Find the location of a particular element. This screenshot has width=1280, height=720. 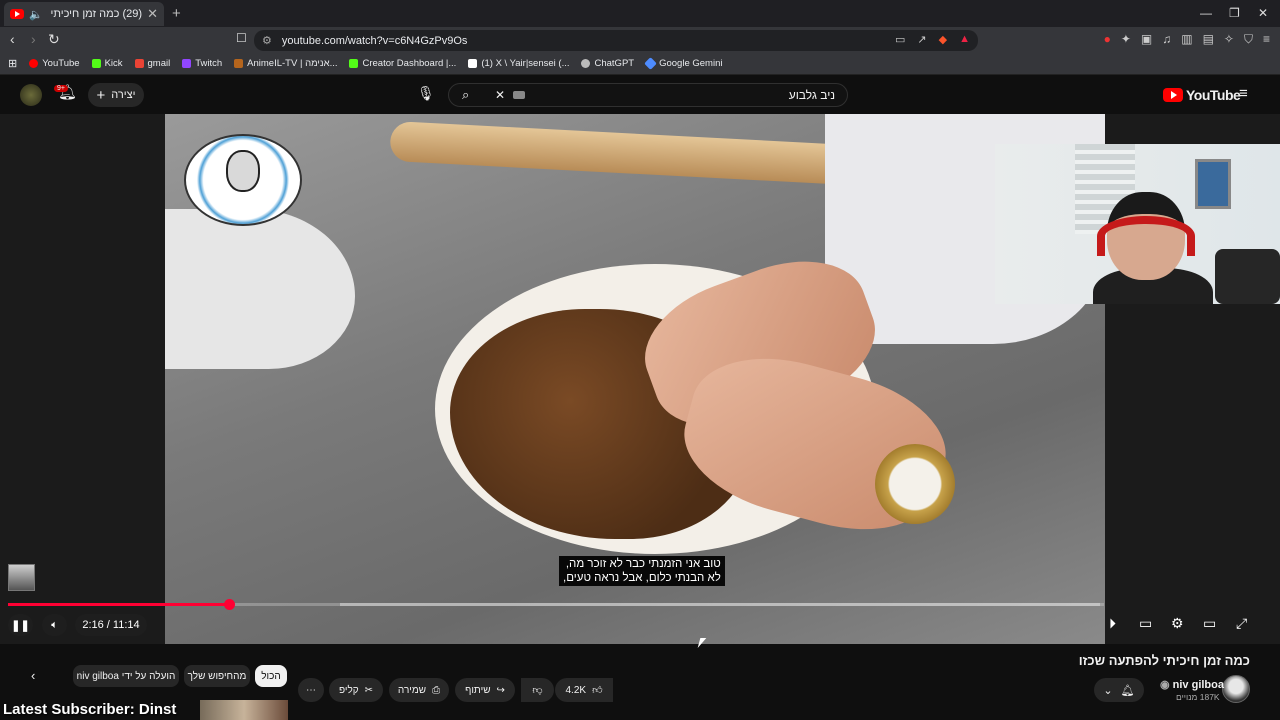

kick-icon is located at coordinates (96, 63).